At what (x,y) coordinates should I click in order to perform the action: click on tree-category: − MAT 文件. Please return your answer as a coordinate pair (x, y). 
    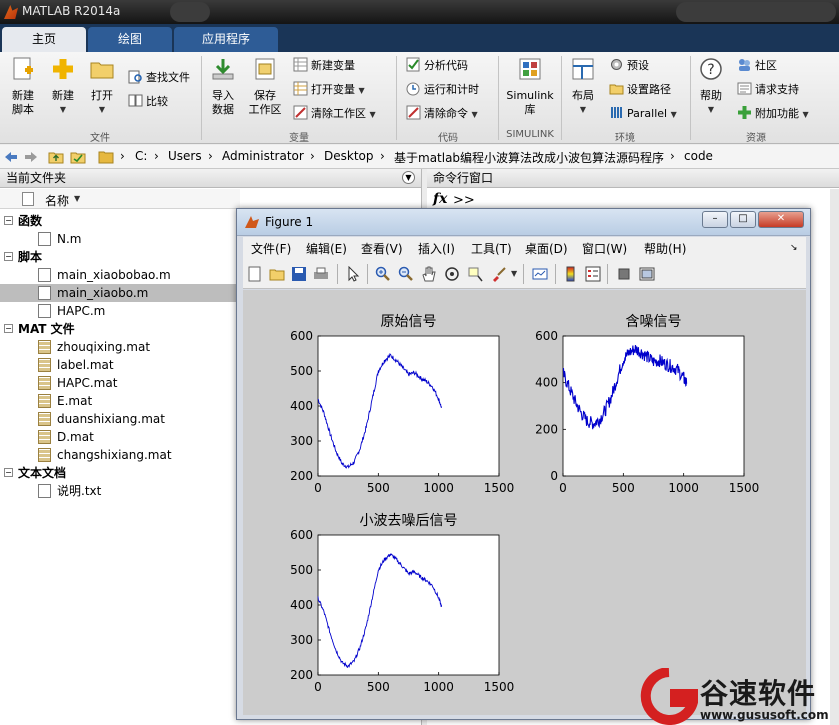
    Looking at the image, I should click on (120, 329).